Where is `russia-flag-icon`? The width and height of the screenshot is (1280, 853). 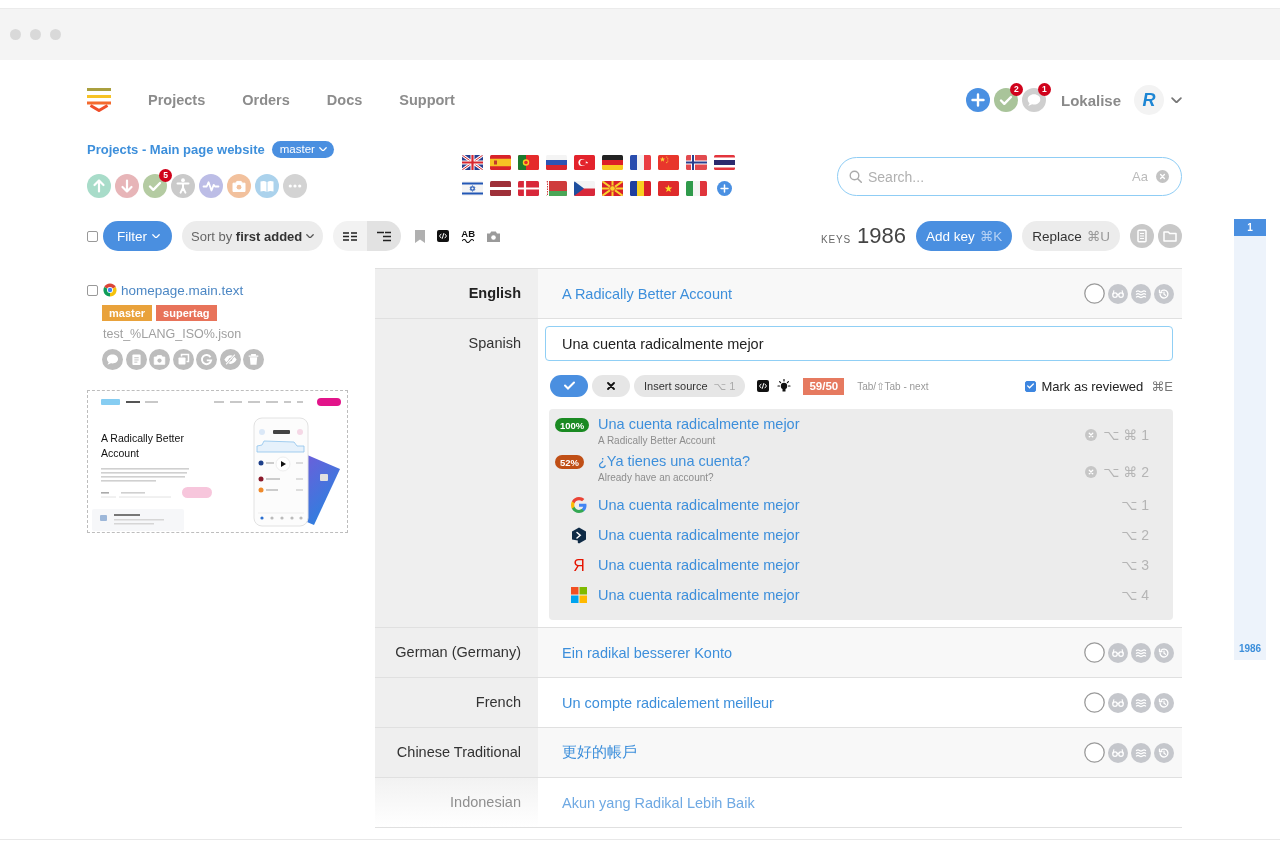 russia-flag-icon is located at coordinates (556, 162).